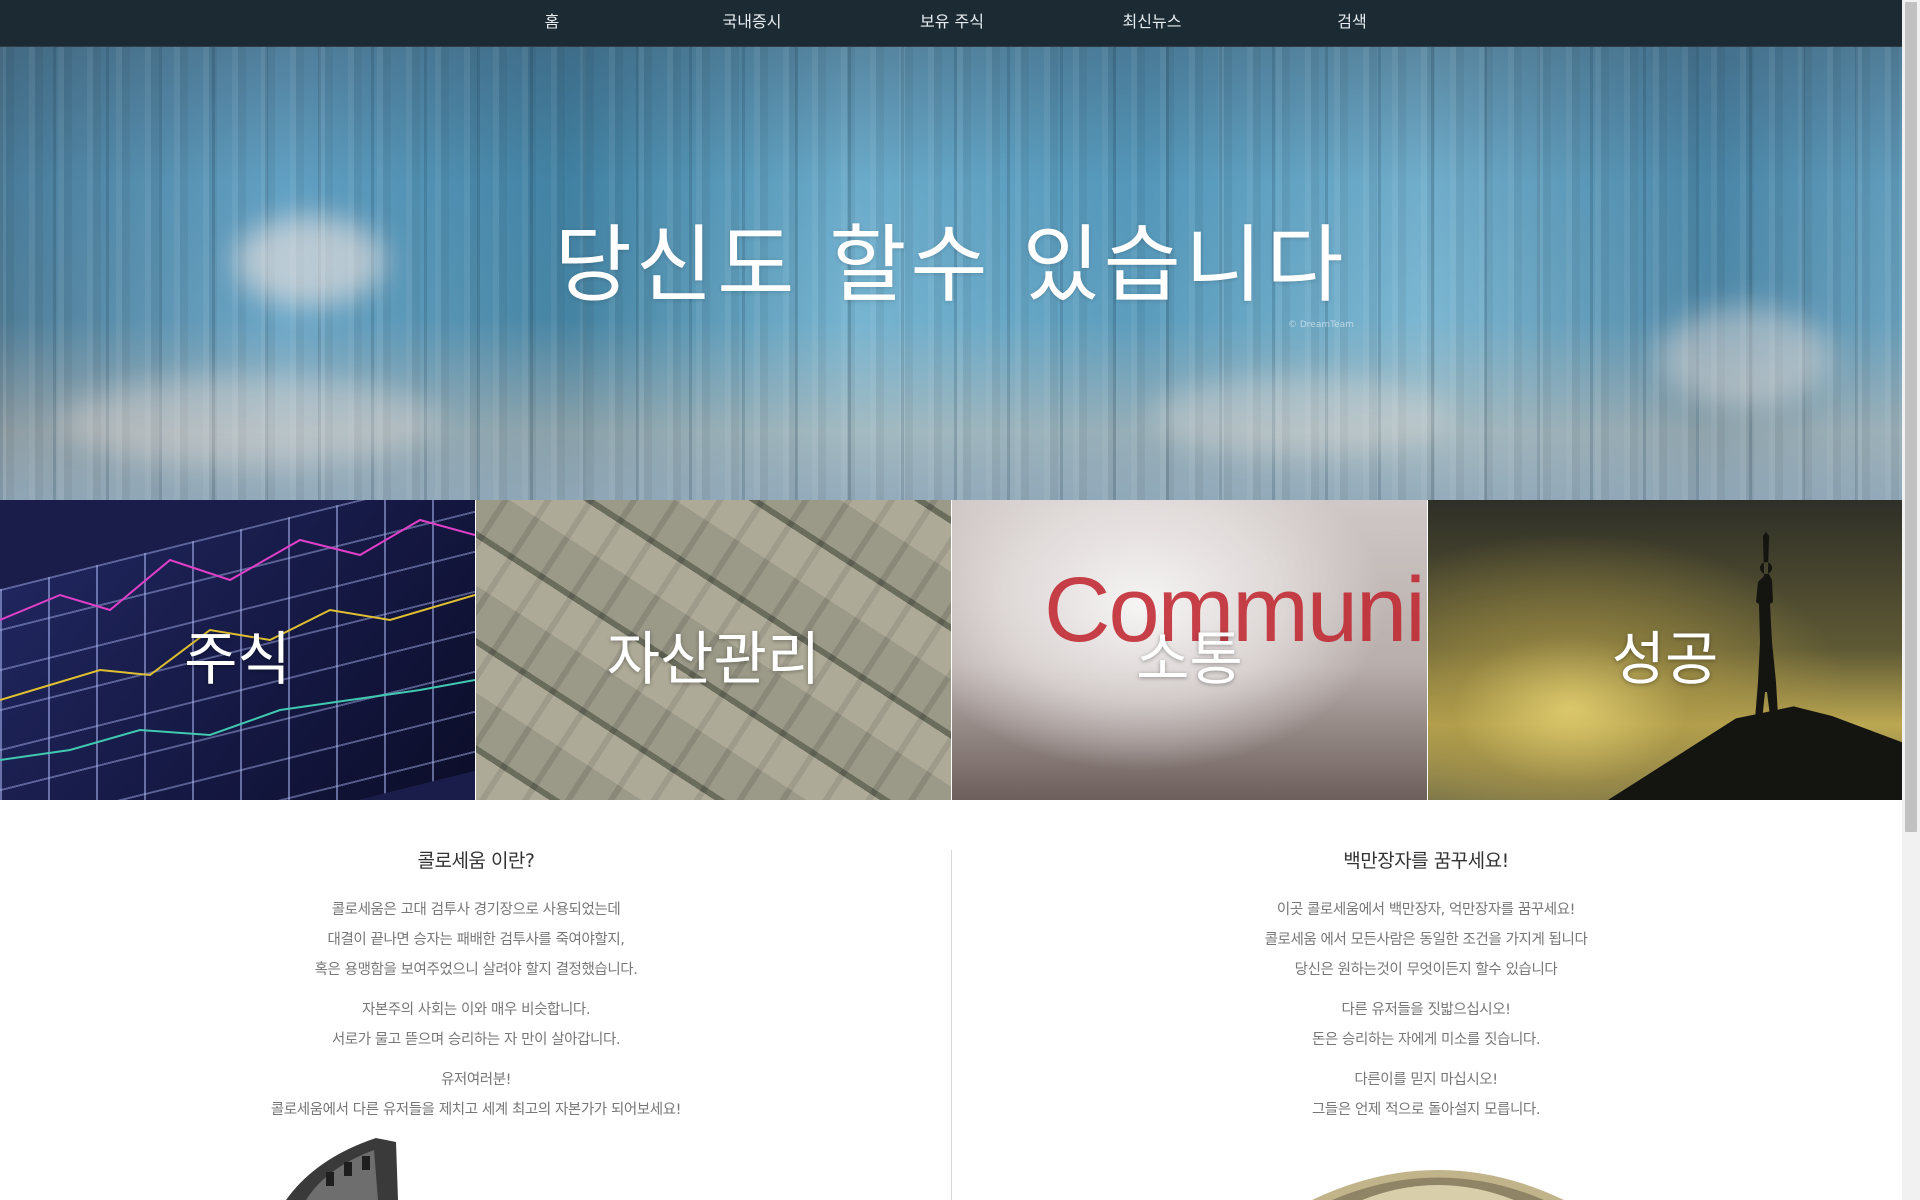  I want to click on colosseum-image, so click(342, 1169).